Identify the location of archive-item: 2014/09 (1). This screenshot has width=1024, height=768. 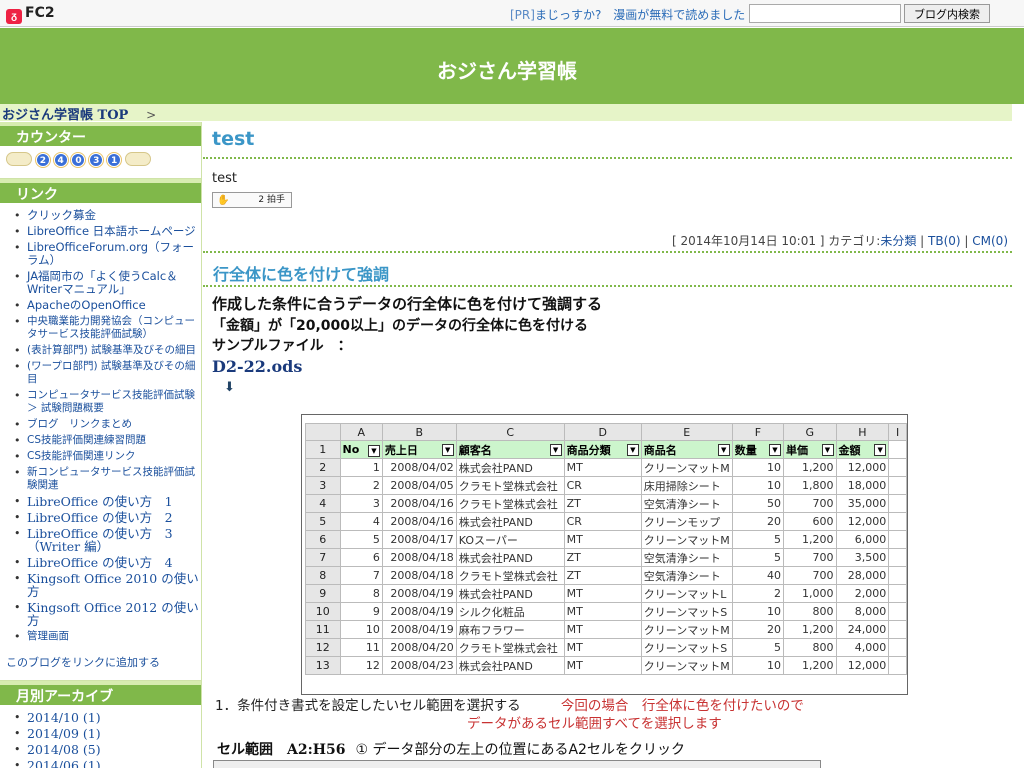
(107, 733).